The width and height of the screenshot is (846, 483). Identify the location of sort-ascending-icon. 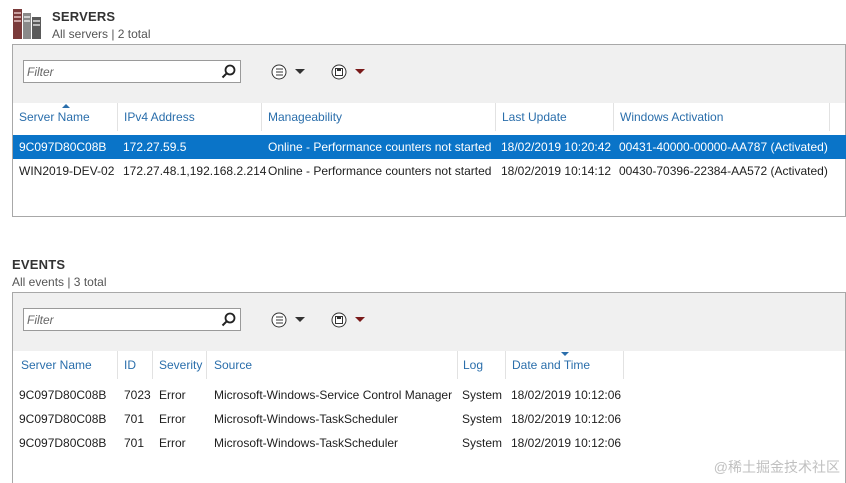
(66, 106).